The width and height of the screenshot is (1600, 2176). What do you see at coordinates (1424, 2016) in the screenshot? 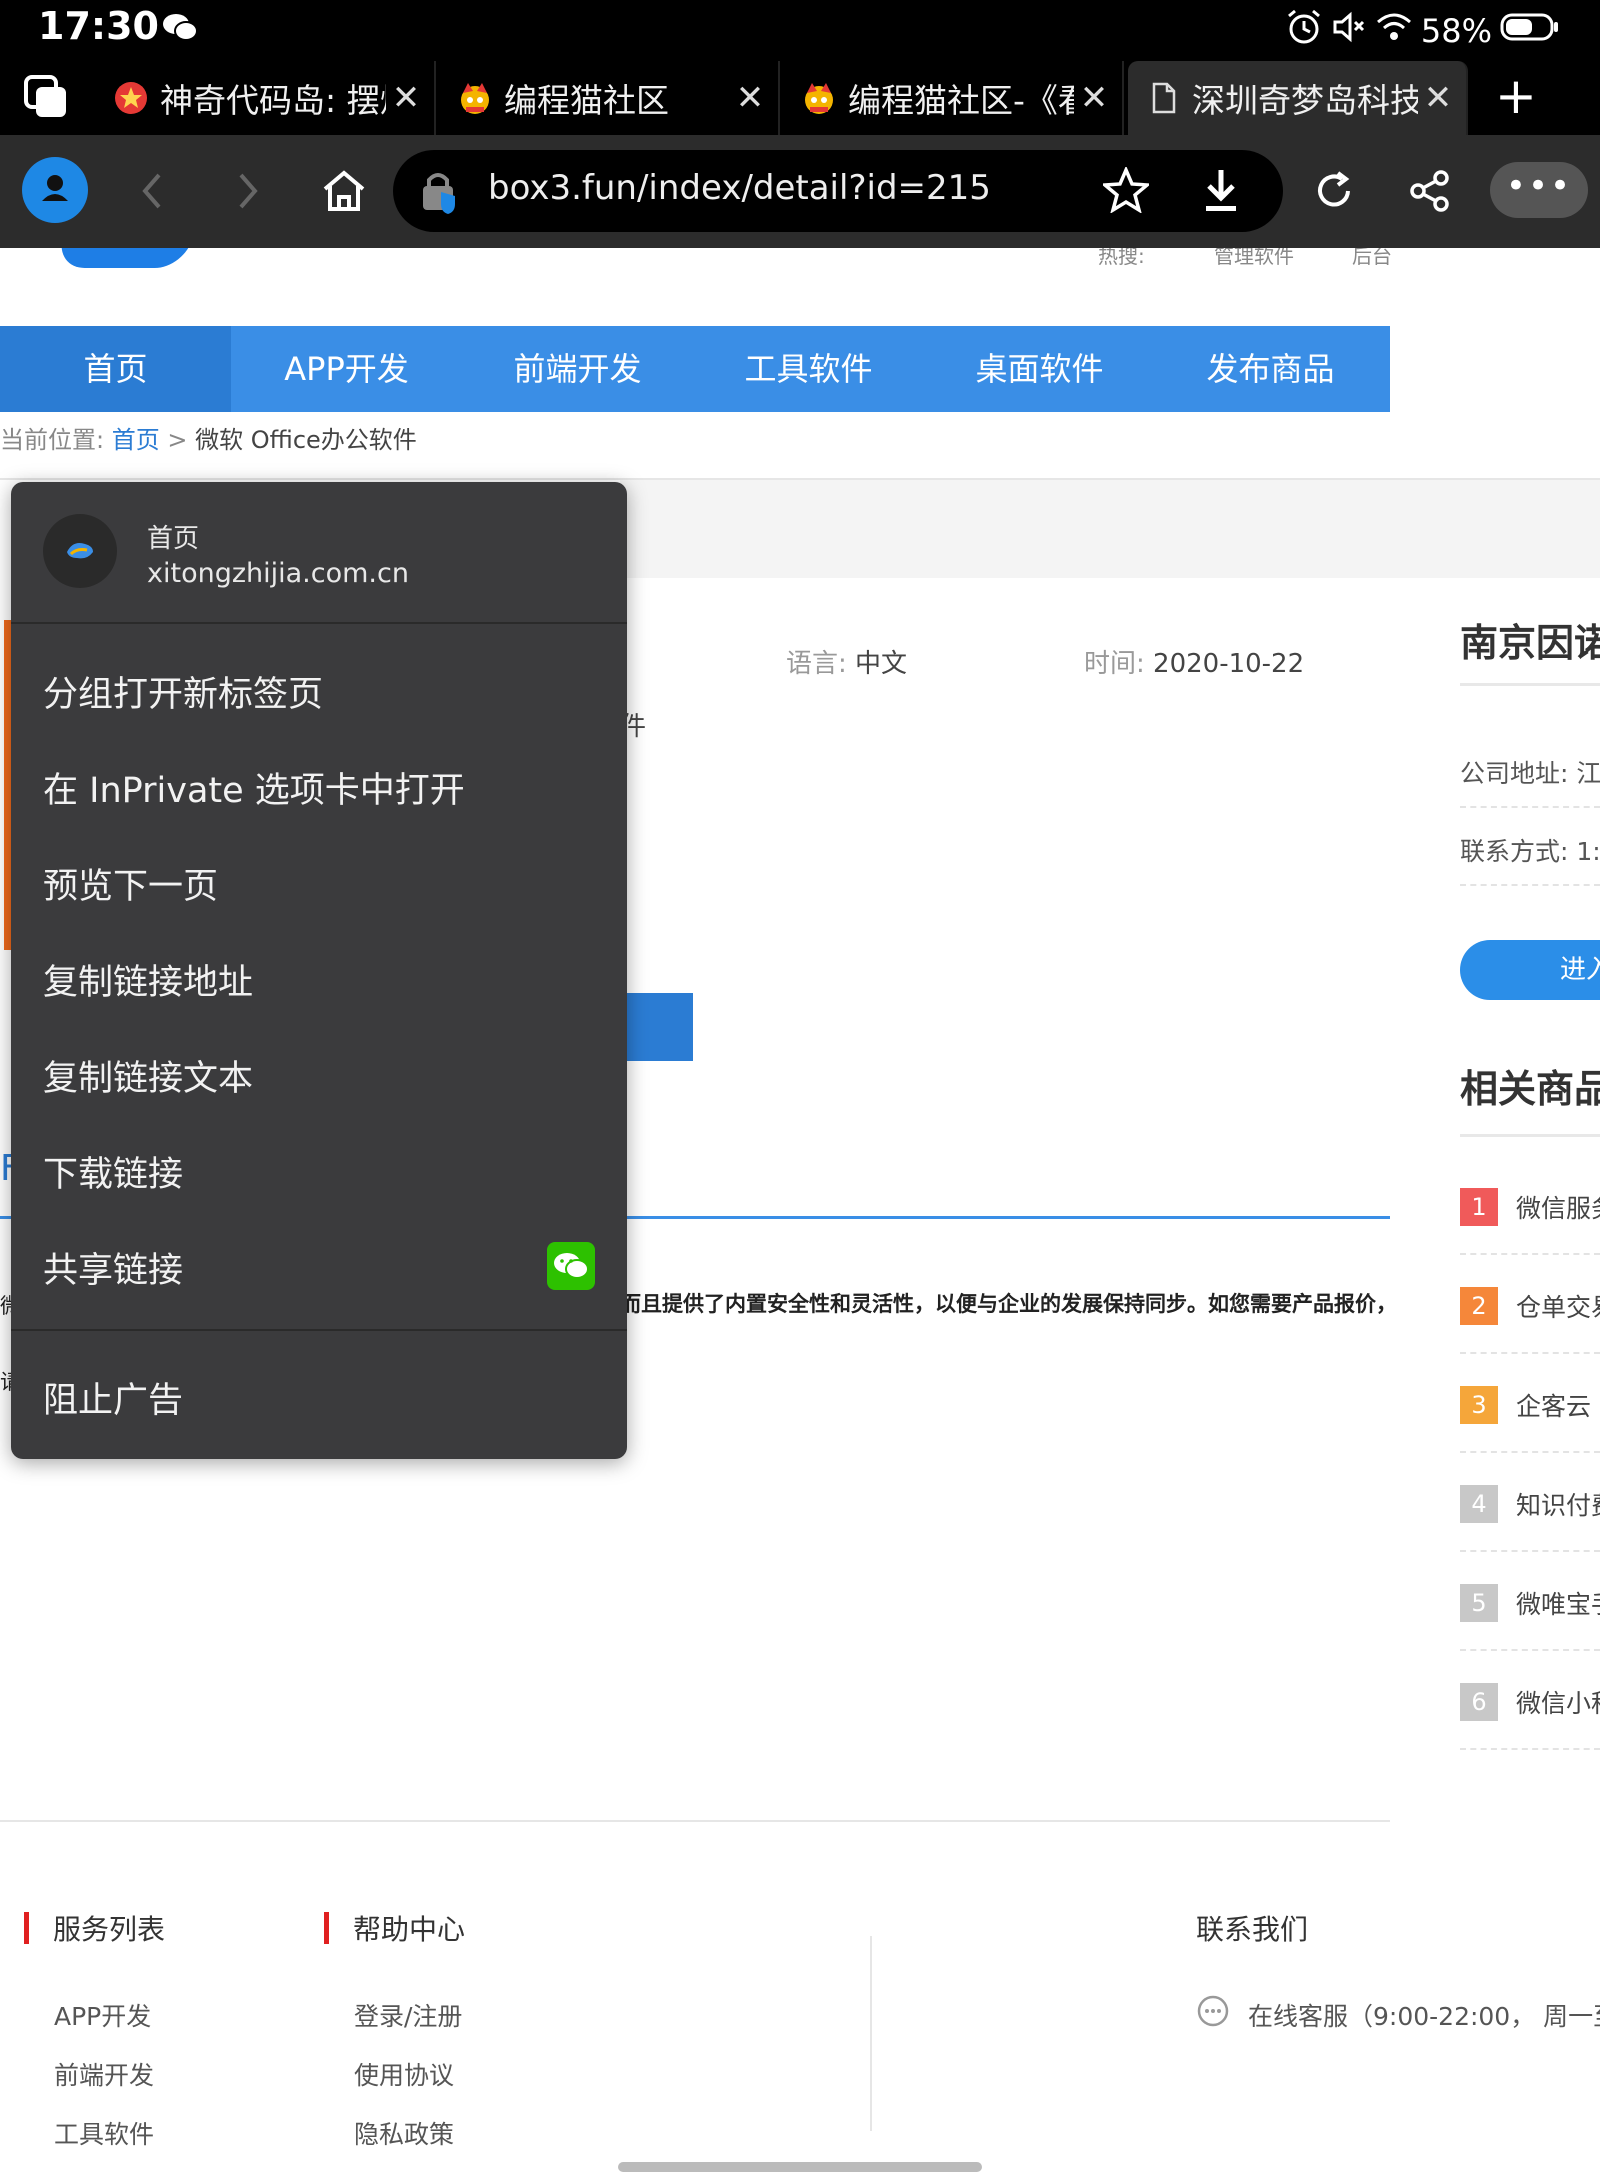
I see `online-service-text: 在线客服（9:00-22:00， 周一至` at bounding box center [1424, 2016].